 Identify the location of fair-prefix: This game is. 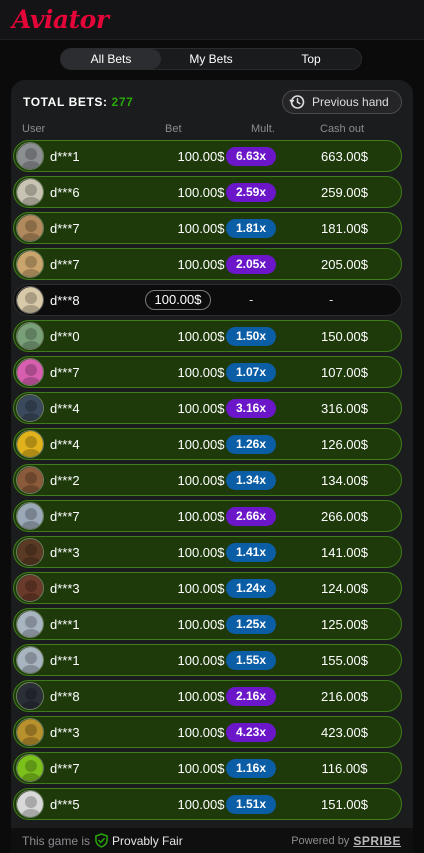
(56, 840).